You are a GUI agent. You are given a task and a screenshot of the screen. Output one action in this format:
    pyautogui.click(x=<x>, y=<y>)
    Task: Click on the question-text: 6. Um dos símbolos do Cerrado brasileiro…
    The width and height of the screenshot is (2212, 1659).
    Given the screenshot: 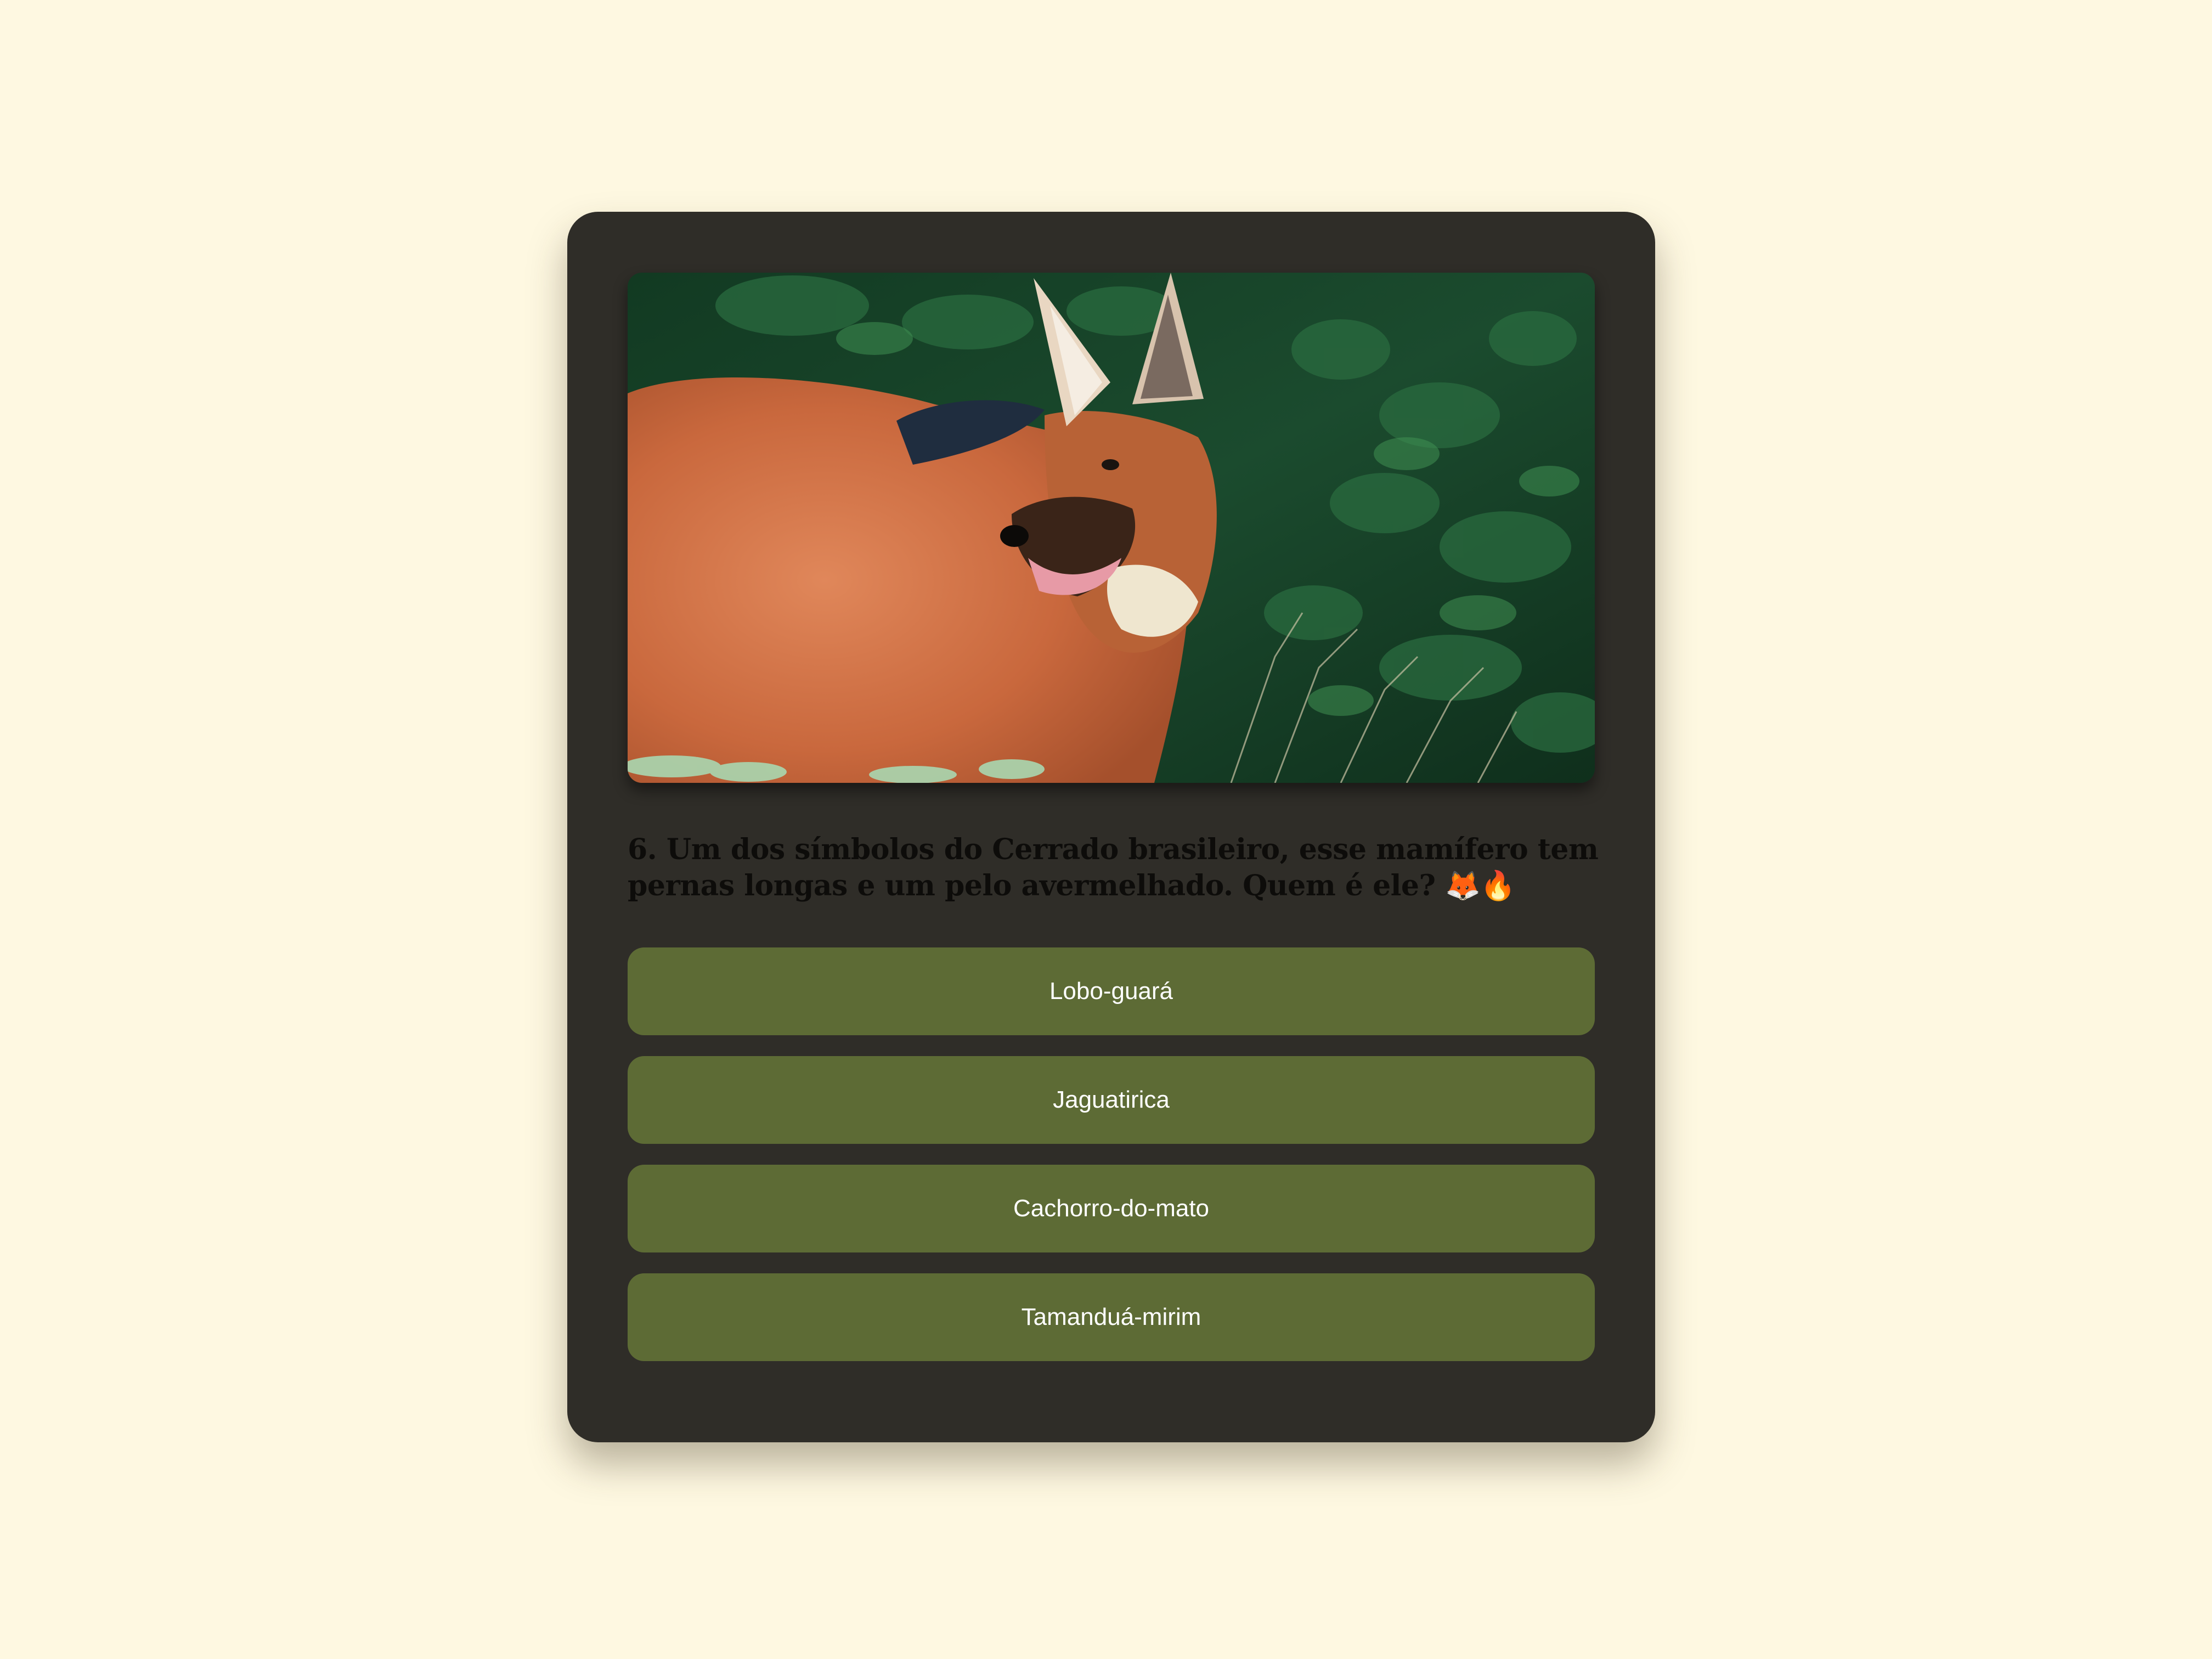 What is the action you would take?
    pyautogui.click(x=1113, y=868)
    